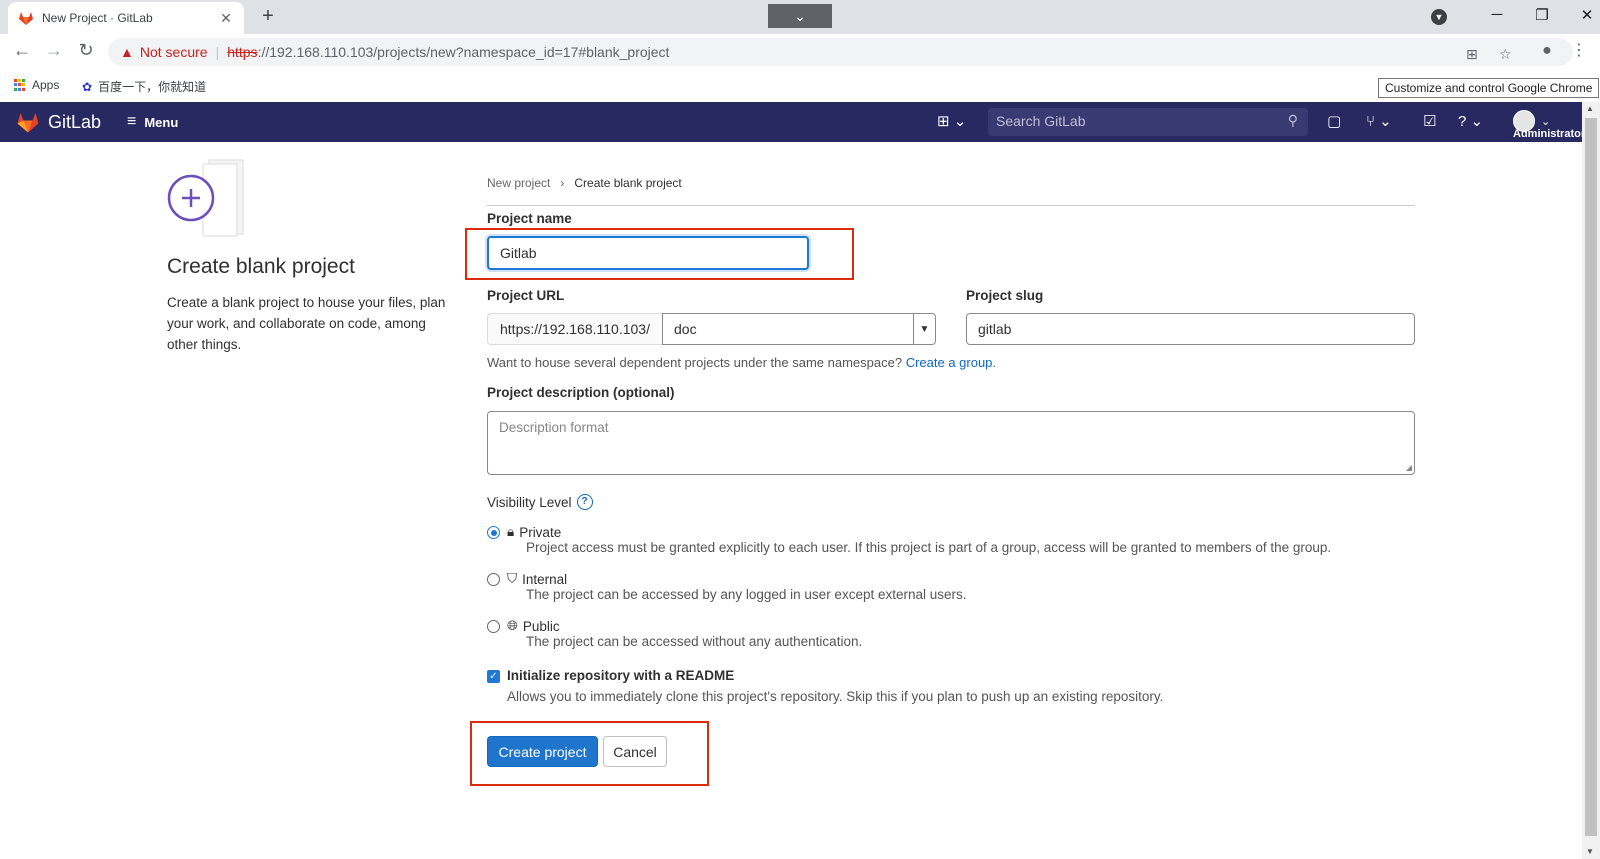 This screenshot has width=1600, height=859. I want to click on create-group-link: Create a group., so click(951, 362).